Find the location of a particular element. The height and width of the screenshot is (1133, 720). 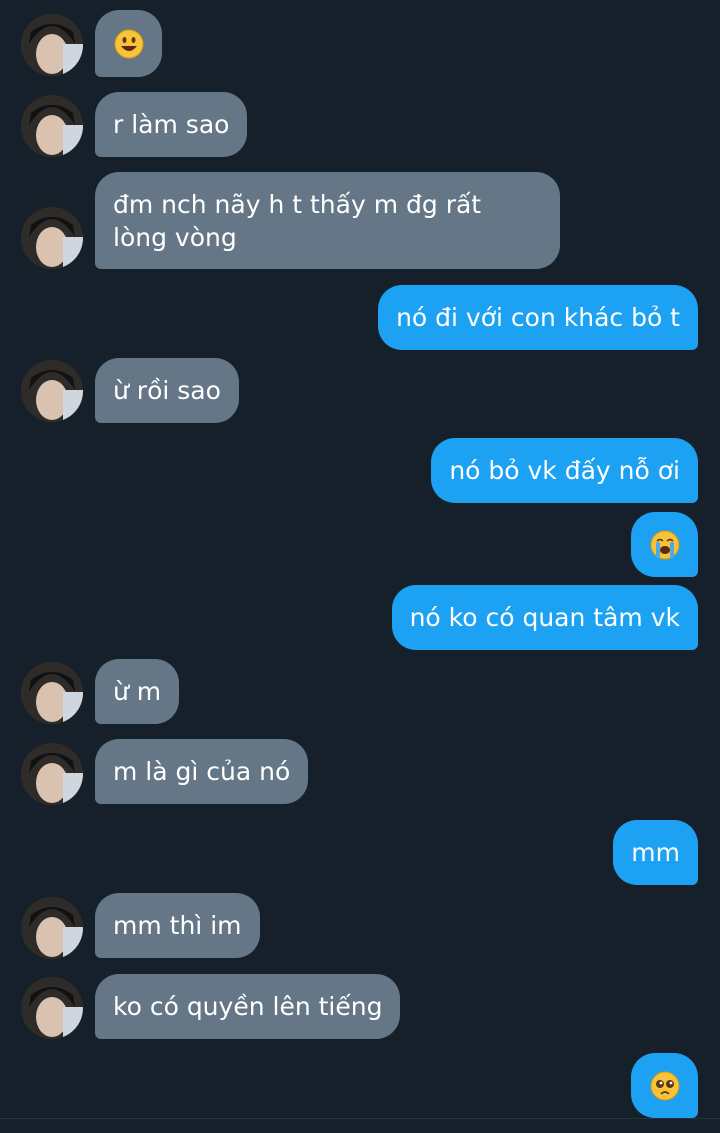

pleading-face-icon is located at coordinates (664, 1085).